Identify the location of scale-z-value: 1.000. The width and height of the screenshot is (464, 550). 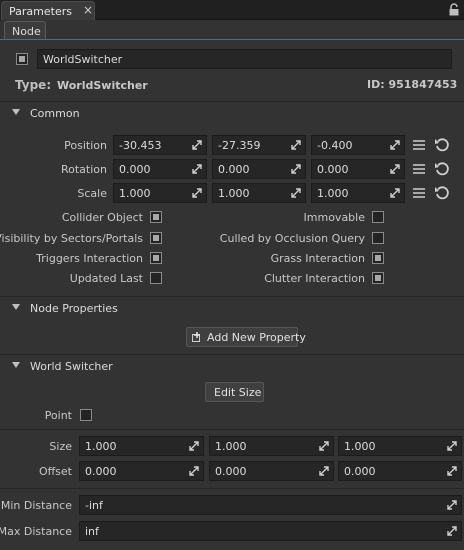
(333, 193).